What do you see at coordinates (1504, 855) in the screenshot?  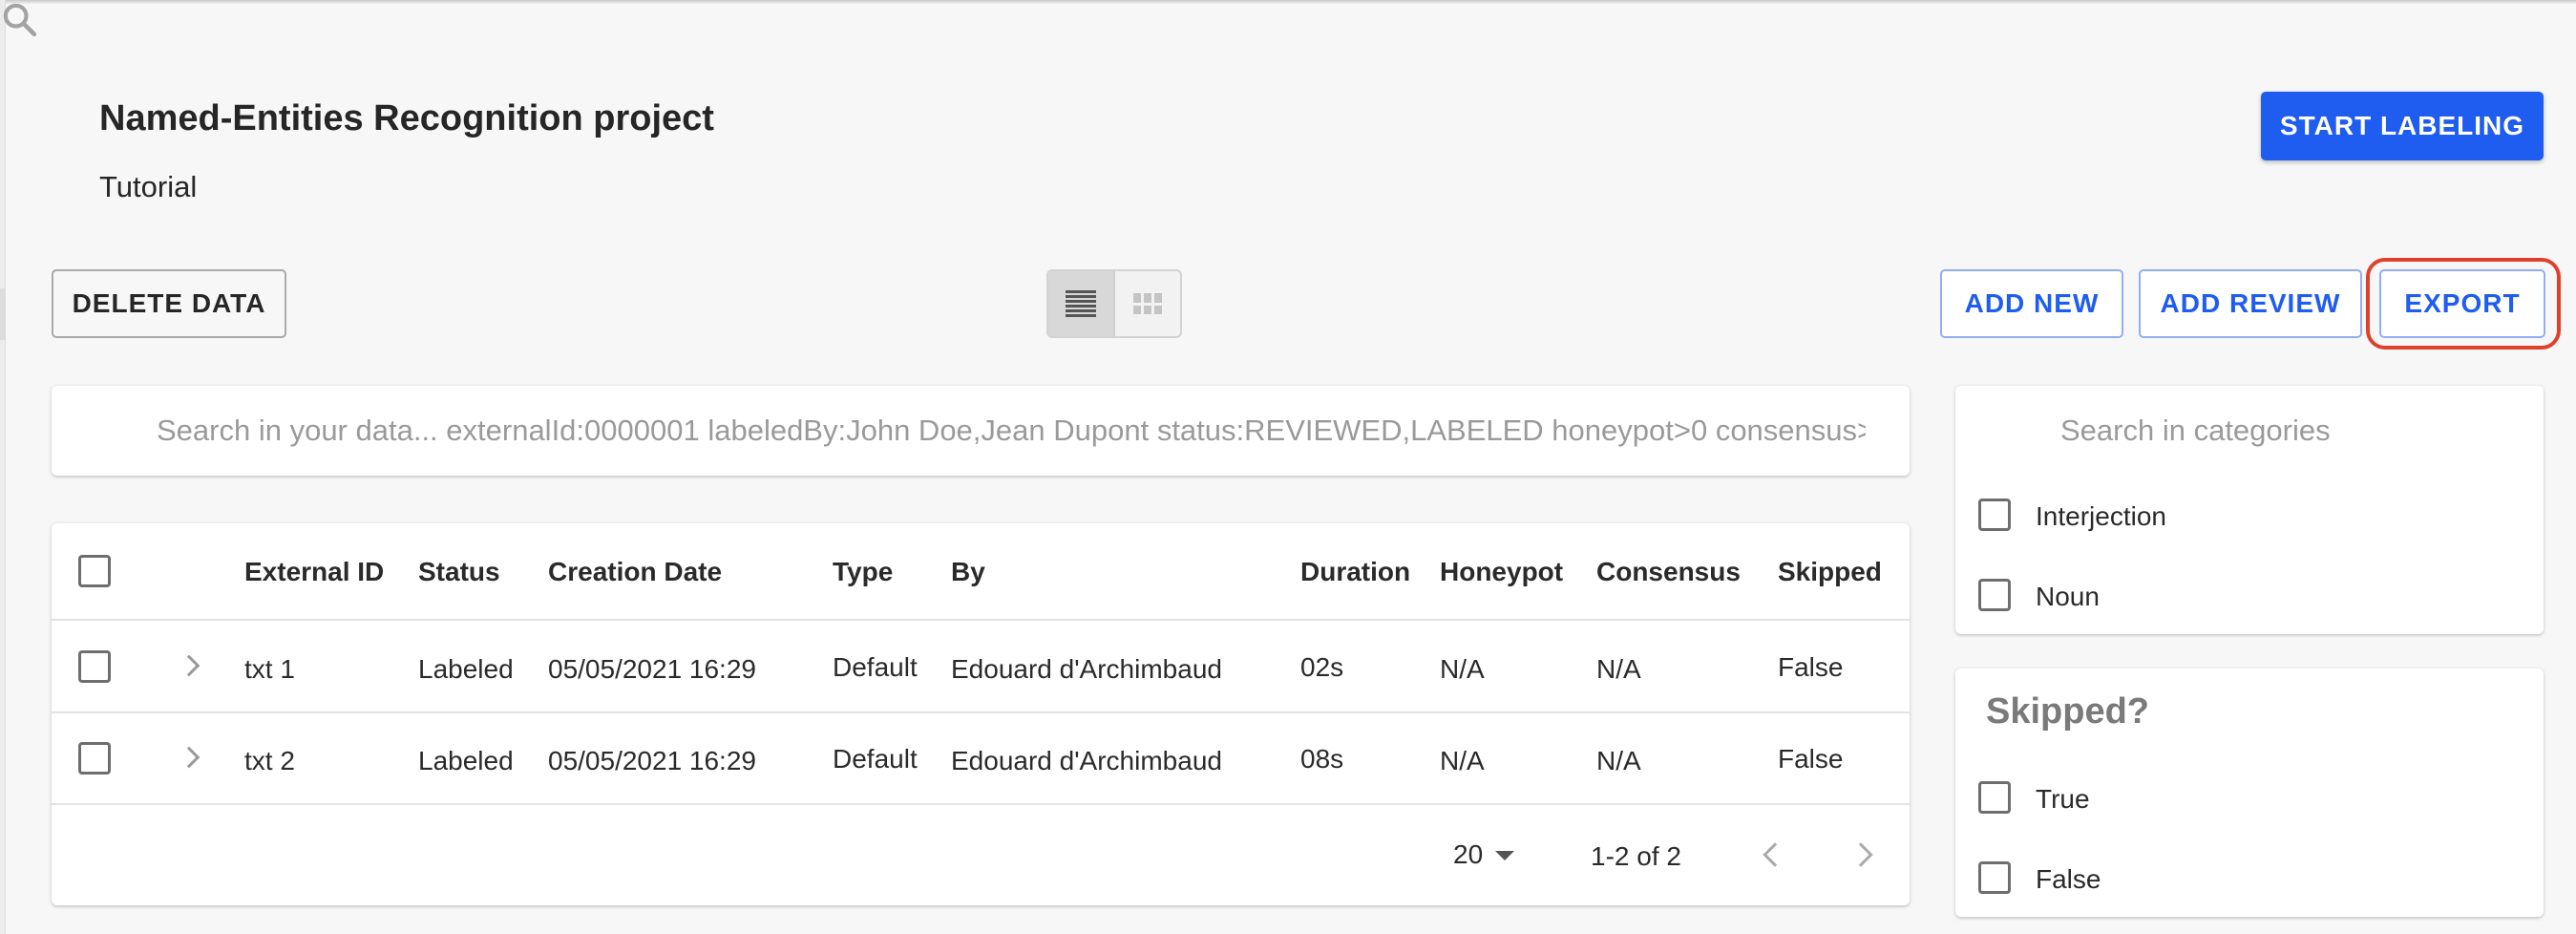 I see `caret-down-icon` at bounding box center [1504, 855].